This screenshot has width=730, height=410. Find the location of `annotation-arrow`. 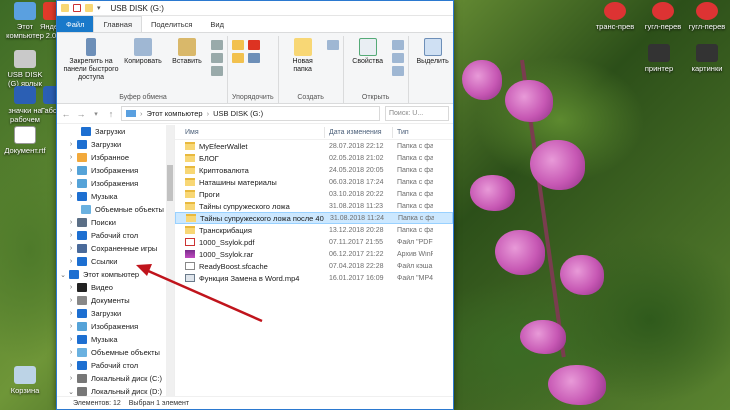

annotation-arrow is located at coordinates (199, 293).